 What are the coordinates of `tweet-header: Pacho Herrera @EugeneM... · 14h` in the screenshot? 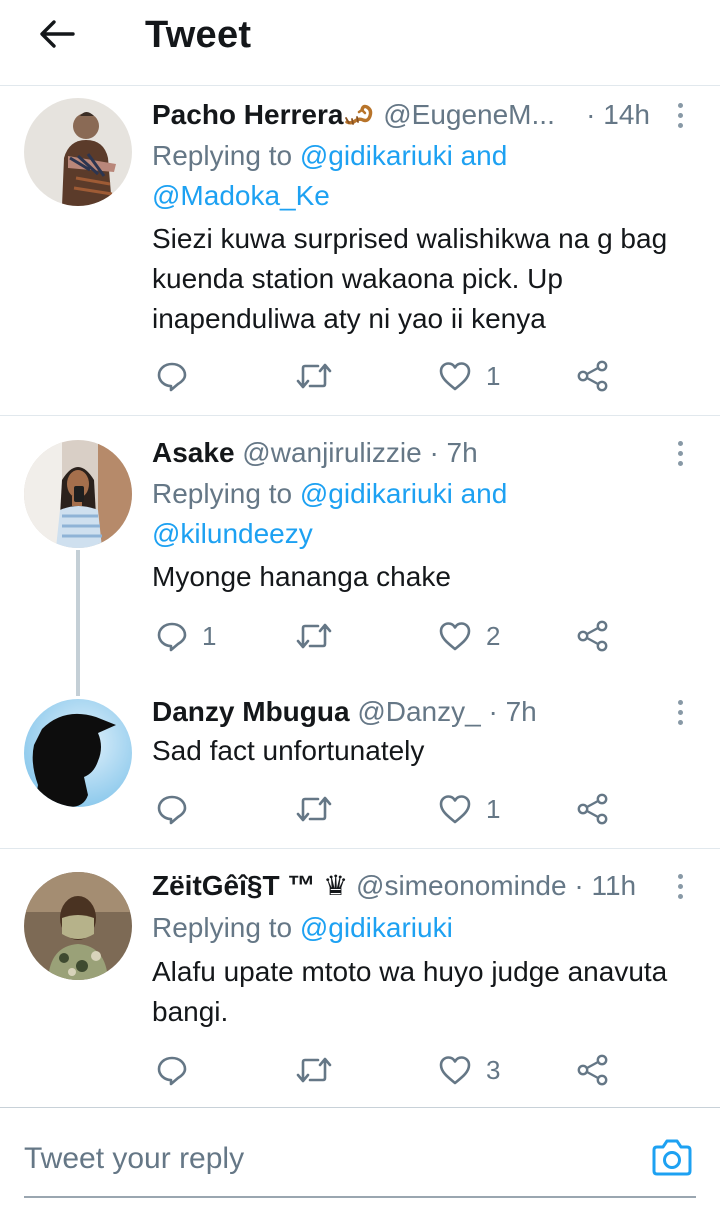 It's located at (401, 115).